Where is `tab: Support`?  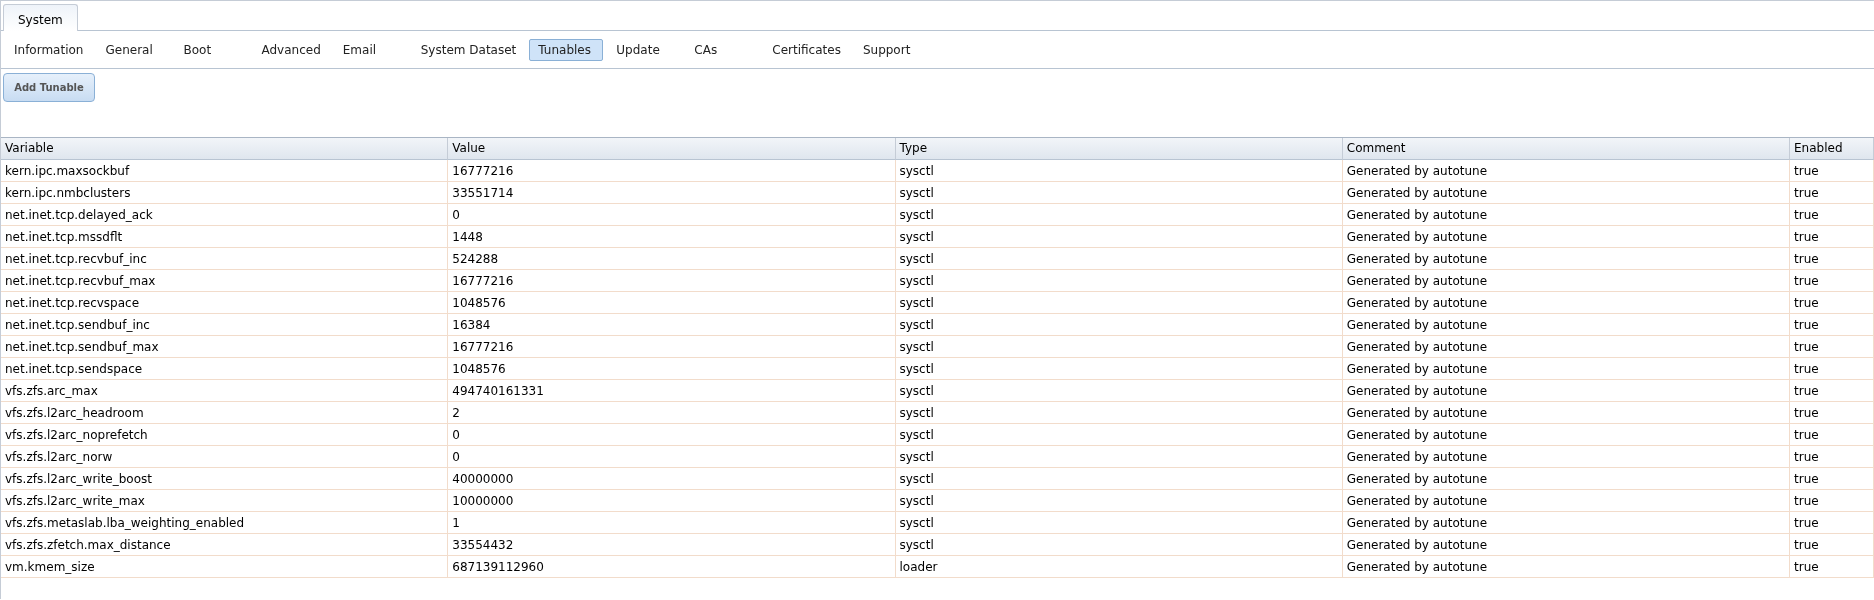
tab: Support is located at coordinates (890, 49).